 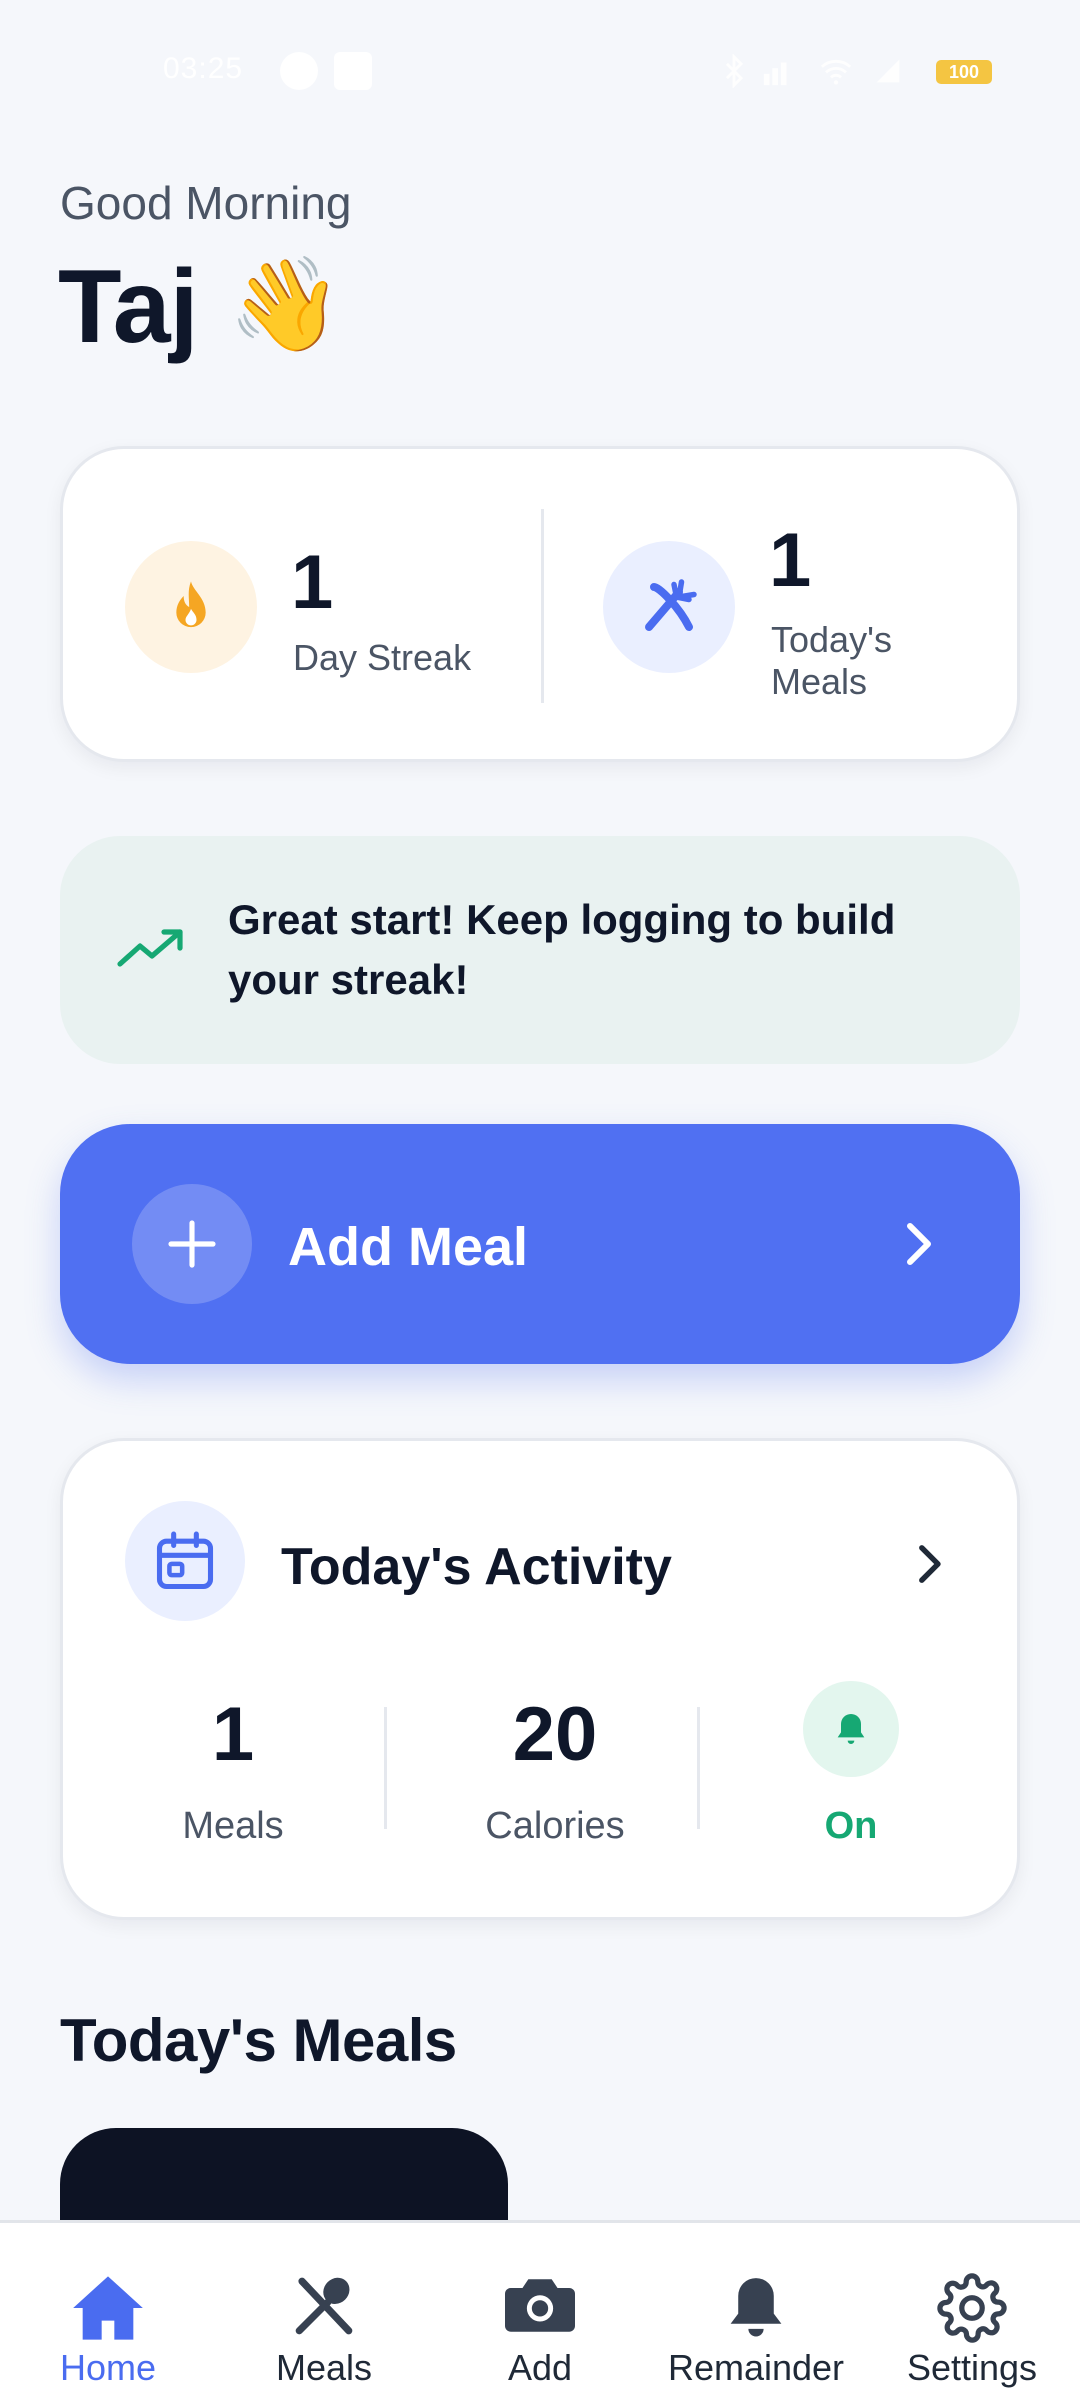 I want to click on nav-add-label: Add, so click(x=540, y=2367).